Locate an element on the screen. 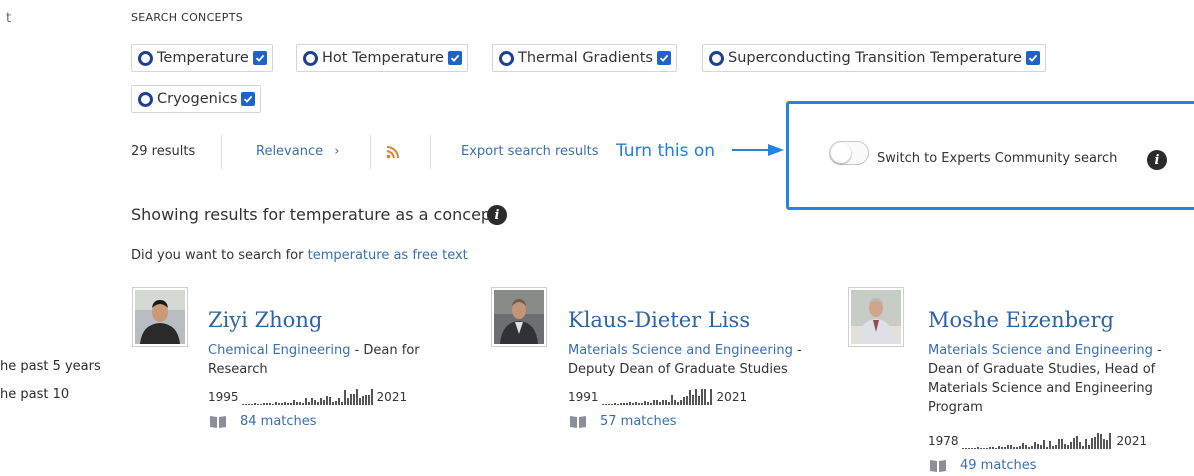 The height and width of the screenshot is (476, 1194). matches-count: 84 matches is located at coordinates (278, 421).